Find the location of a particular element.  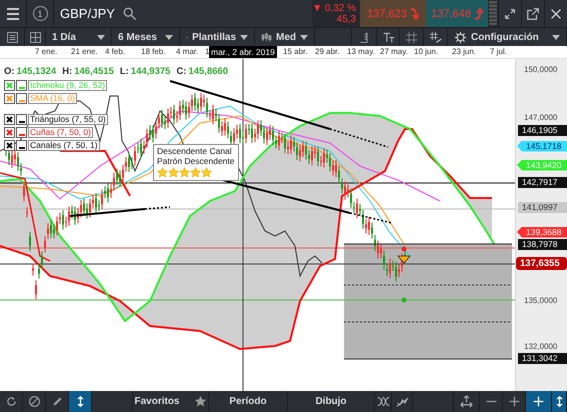

price-tag: 143,9420 is located at coordinates (542, 165).